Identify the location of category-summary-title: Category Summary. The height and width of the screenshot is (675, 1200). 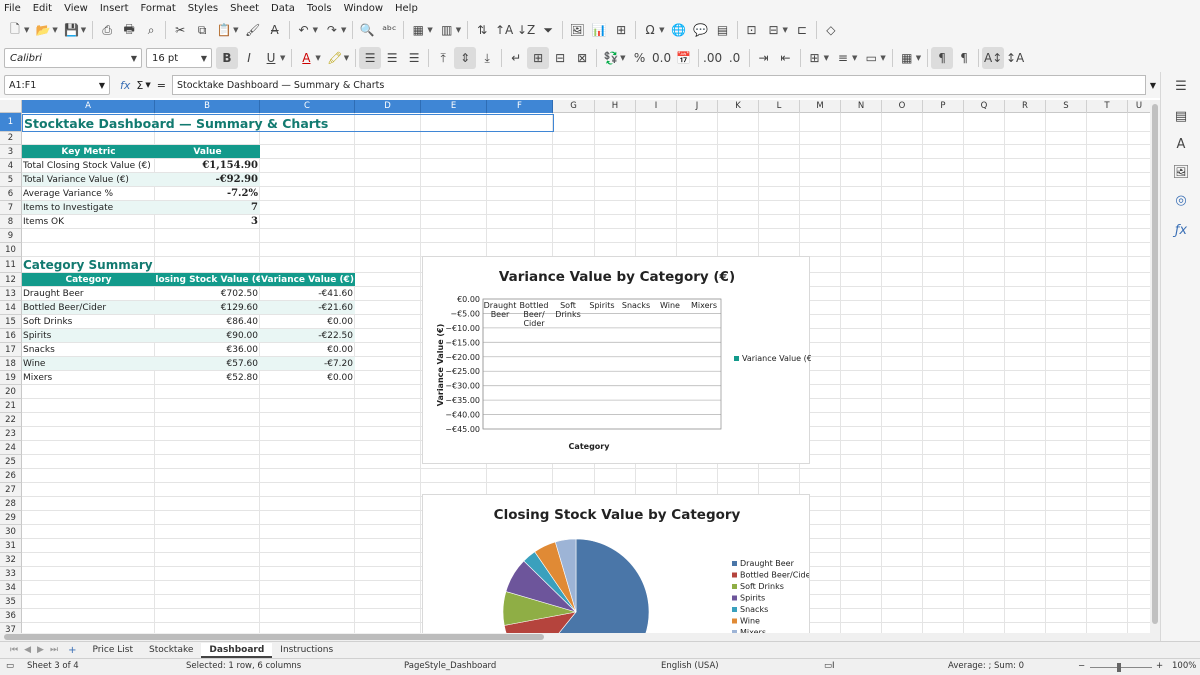
(122, 265).